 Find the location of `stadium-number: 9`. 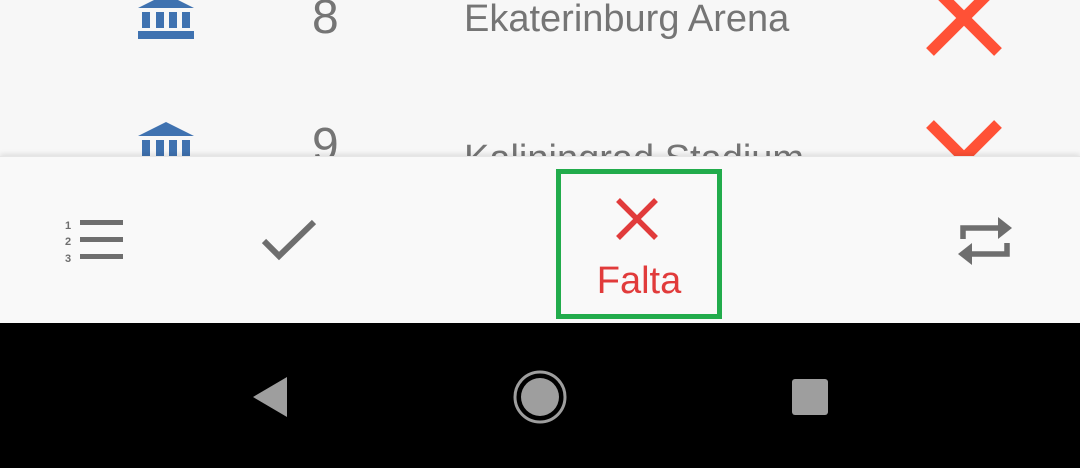

stadium-number: 9 is located at coordinates (325, 138).